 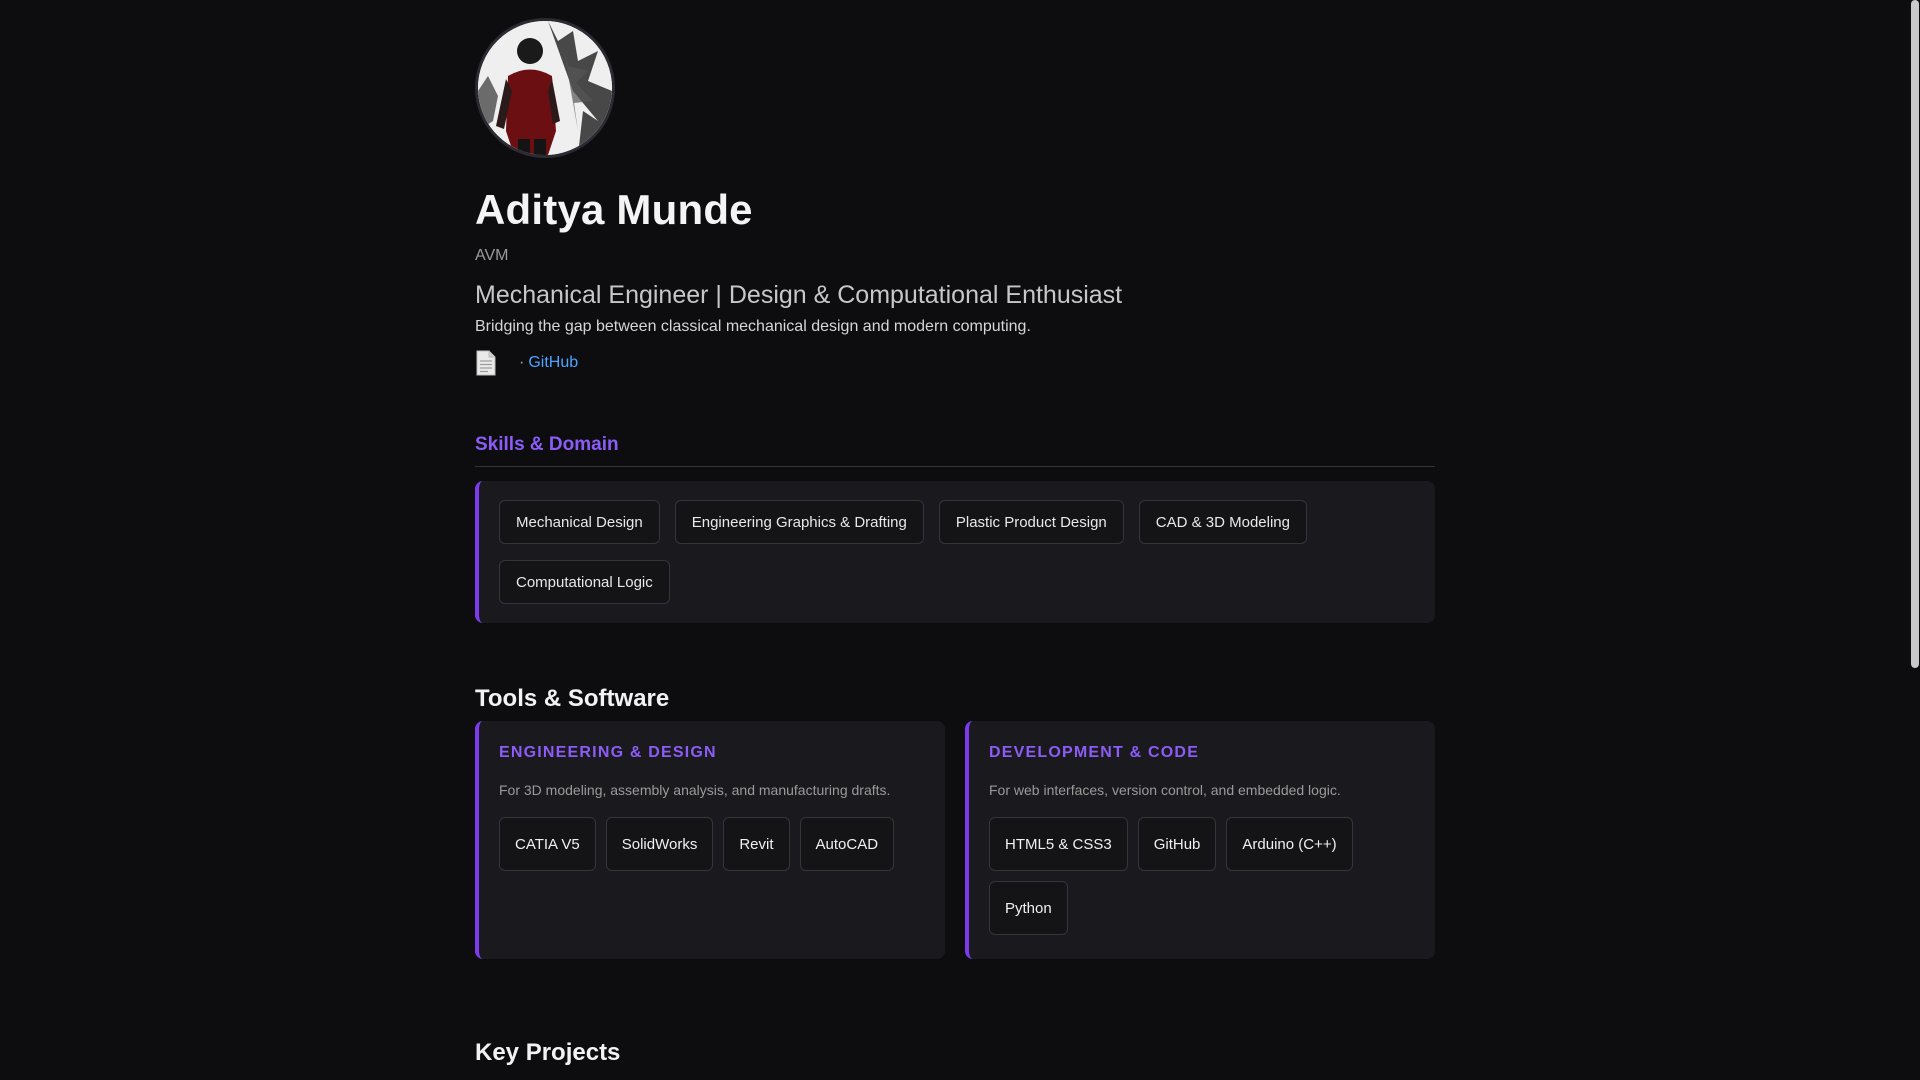 What do you see at coordinates (572, 698) in the screenshot?
I see `tools-section-title: Tools & Software` at bounding box center [572, 698].